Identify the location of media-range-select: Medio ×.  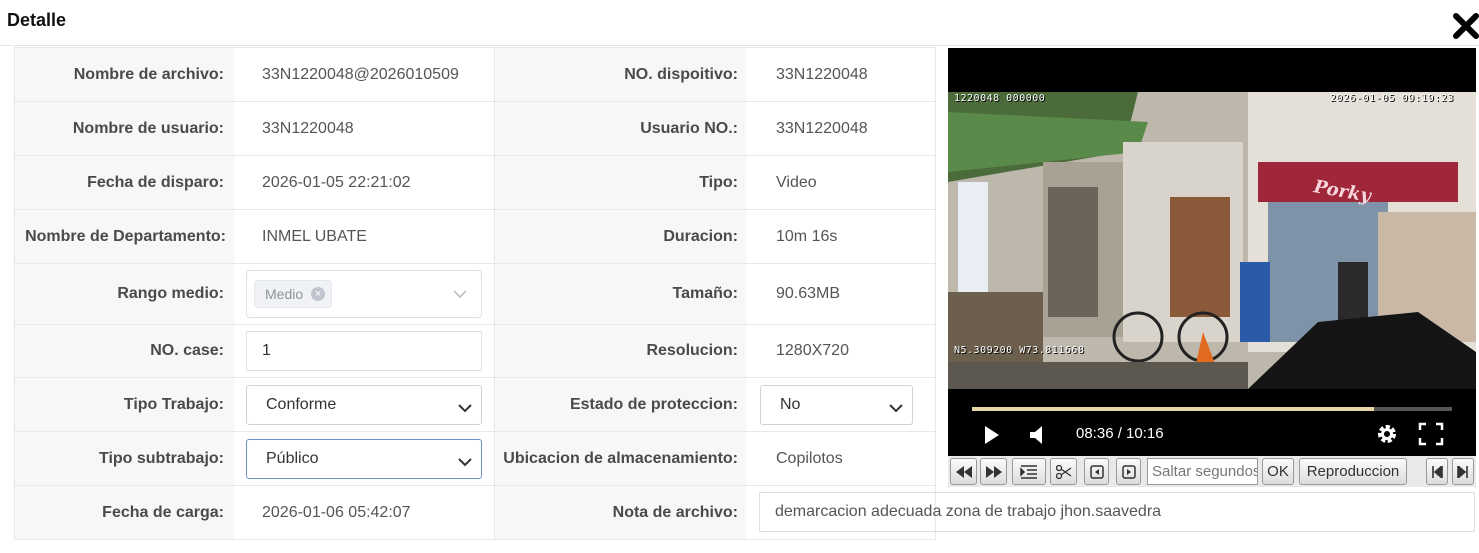
(364, 294).